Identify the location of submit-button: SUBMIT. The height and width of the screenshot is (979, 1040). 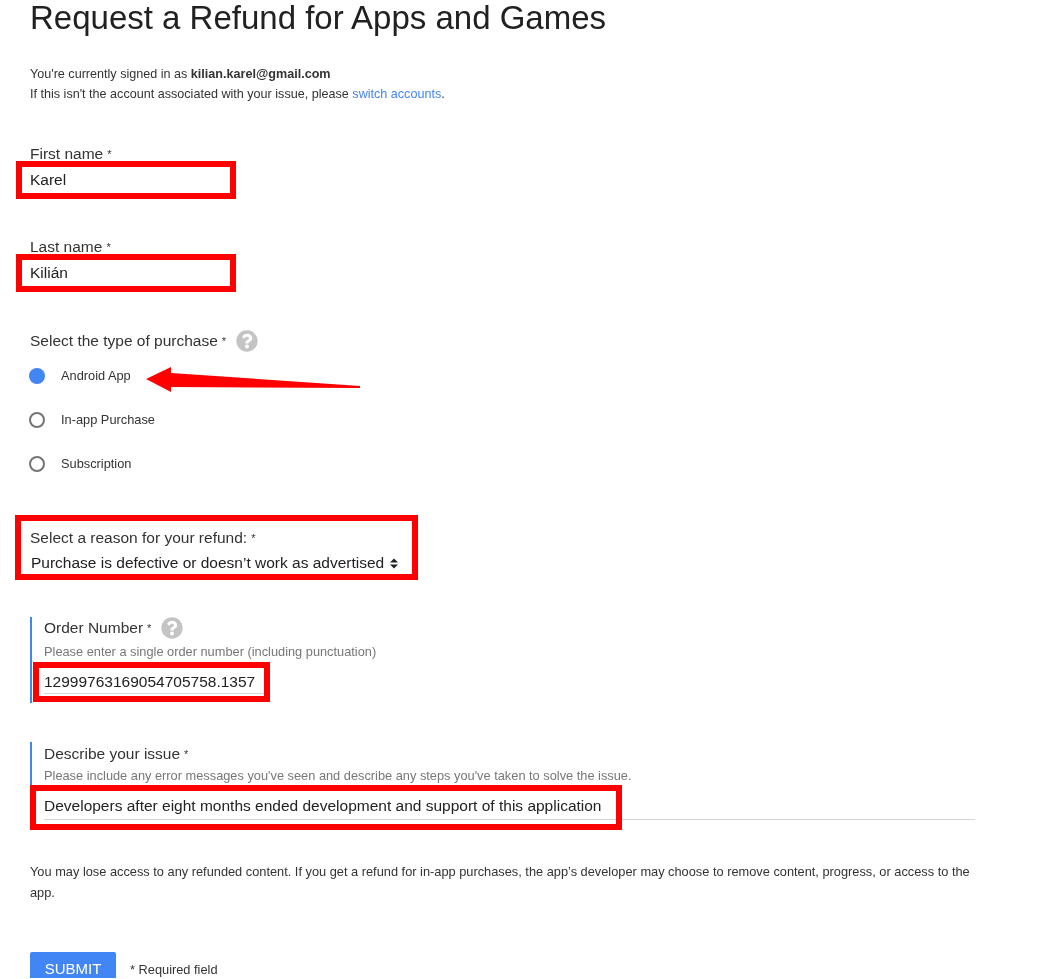
(73, 965).